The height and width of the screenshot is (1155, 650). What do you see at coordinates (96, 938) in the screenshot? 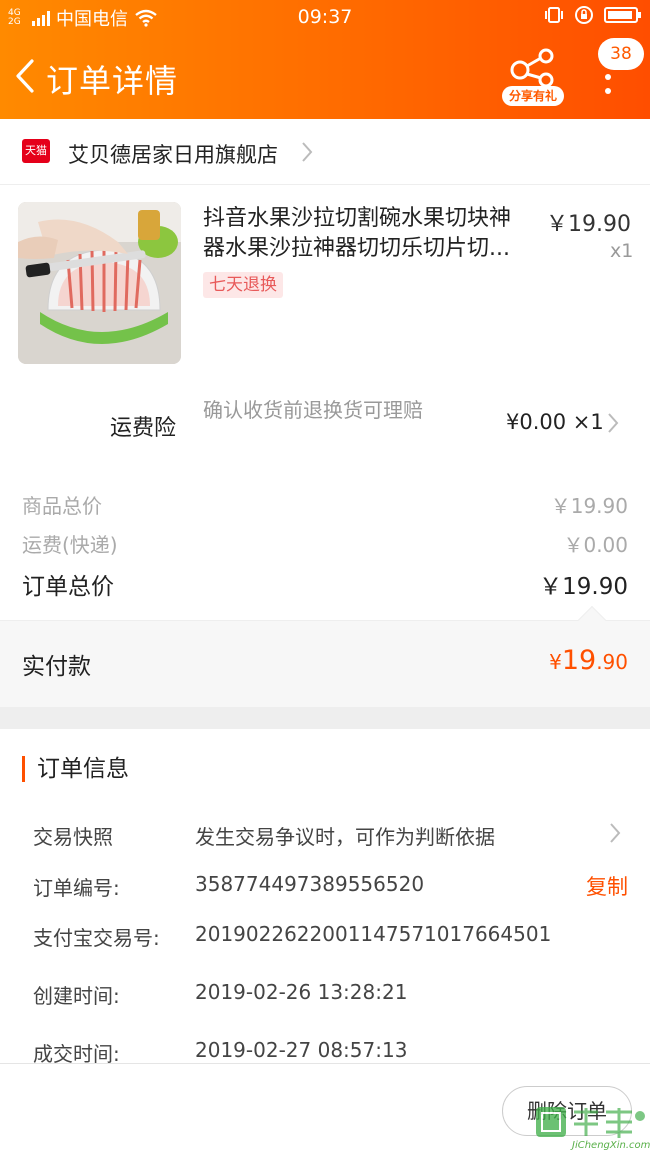
I see `alipay-number-label: 支付宝交易号:` at bounding box center [96, 938].